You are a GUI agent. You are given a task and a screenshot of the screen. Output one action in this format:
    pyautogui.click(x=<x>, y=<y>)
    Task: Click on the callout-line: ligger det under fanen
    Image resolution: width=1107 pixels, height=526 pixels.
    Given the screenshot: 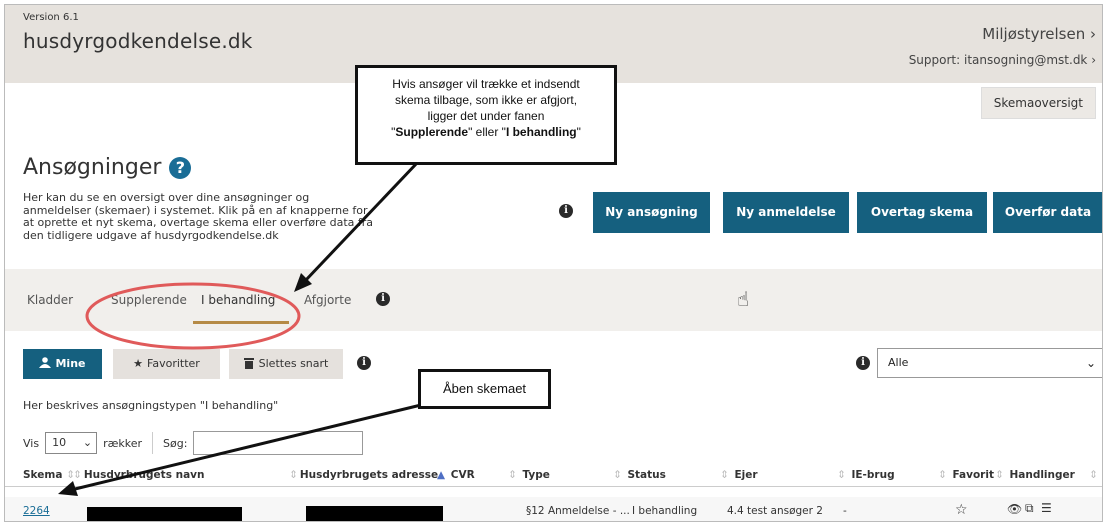 What is the action you would take?
    pyautogui.click(x=486, y=116)
    